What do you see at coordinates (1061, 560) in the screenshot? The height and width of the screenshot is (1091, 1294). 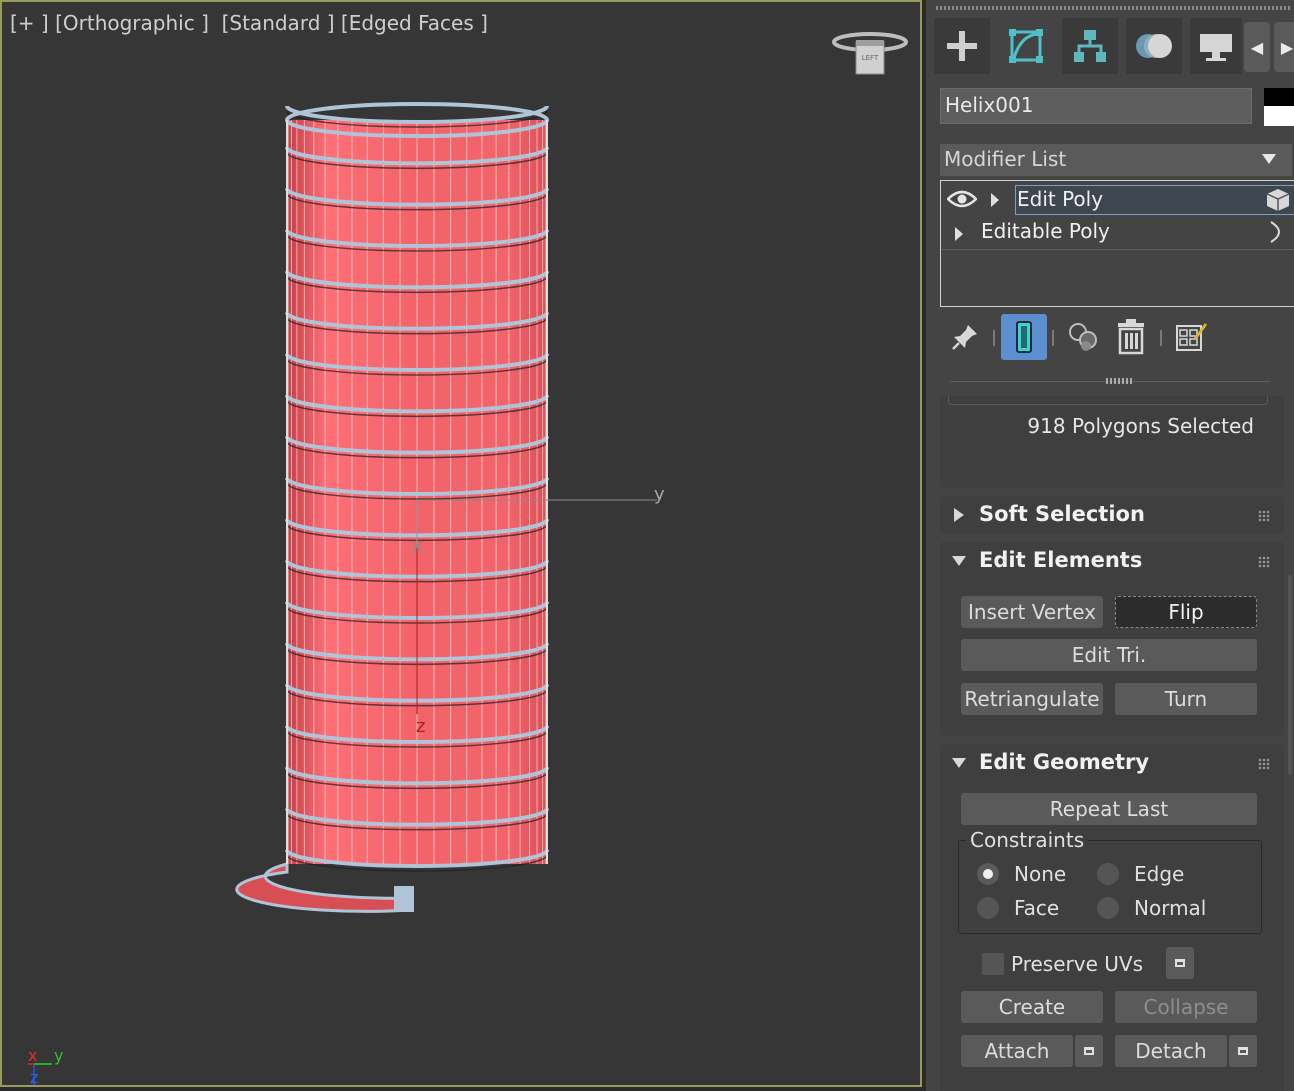 I see `rollout-title: Edit Elements` at bounding box center [1061, 560].